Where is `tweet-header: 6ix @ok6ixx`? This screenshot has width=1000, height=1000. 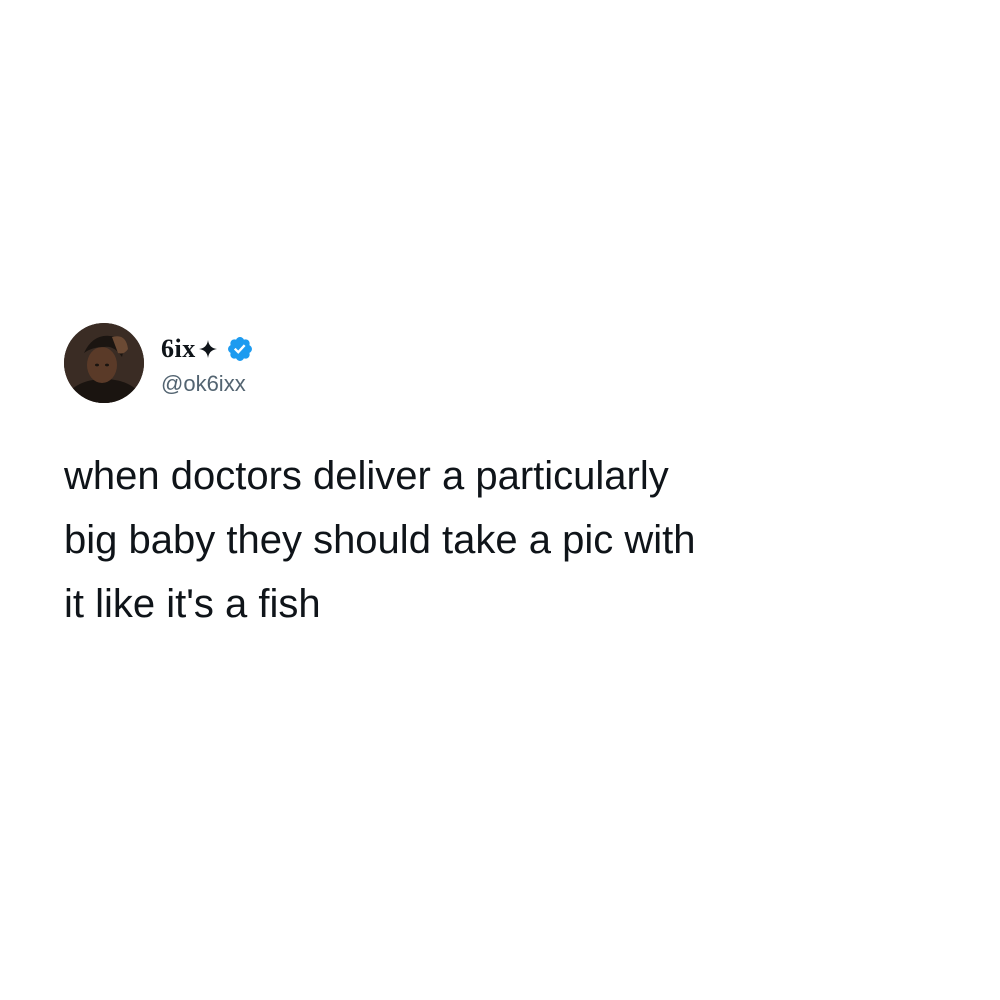 tweet-header: 6ix @ok6ixx is located at coordinates (504, 363).